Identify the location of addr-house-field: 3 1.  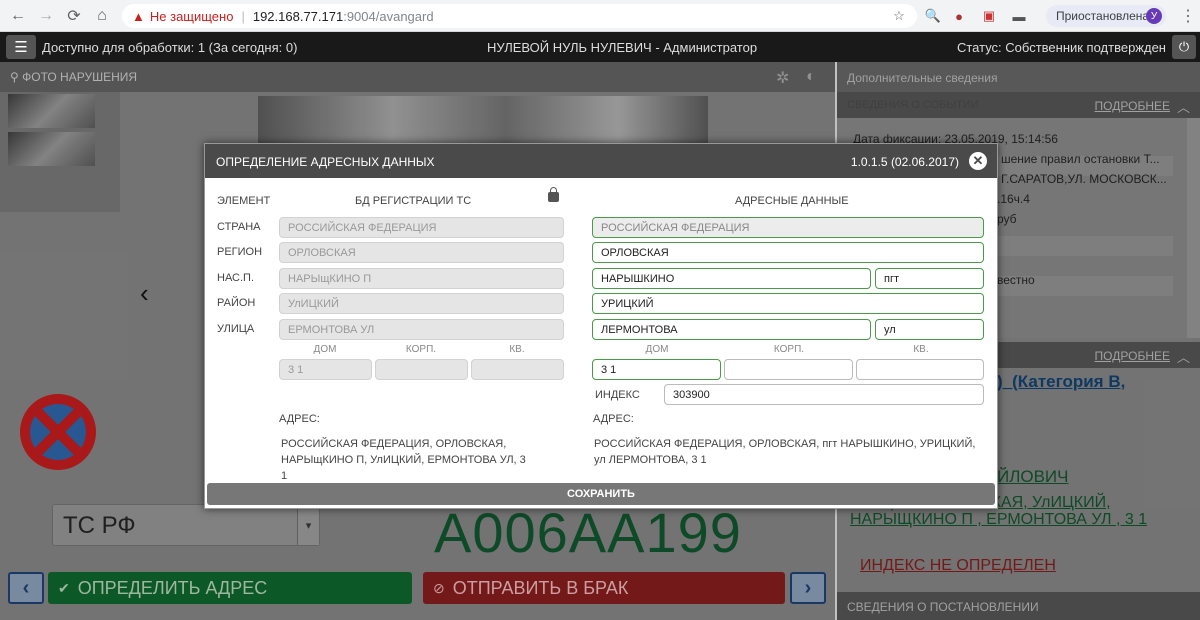
(656, 369).